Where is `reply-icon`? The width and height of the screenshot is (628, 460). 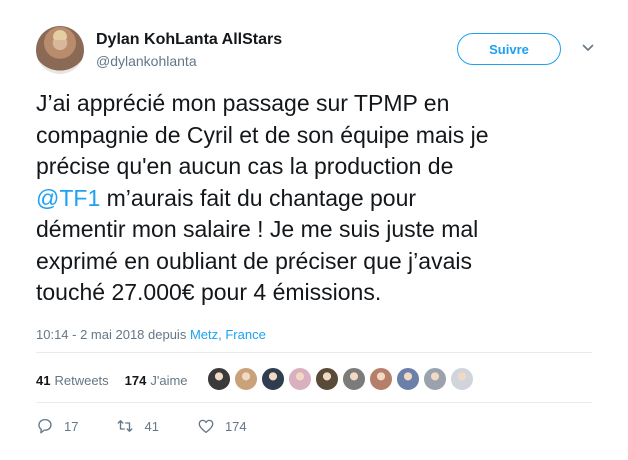
reply-icon is located at coordinates (45, 426).